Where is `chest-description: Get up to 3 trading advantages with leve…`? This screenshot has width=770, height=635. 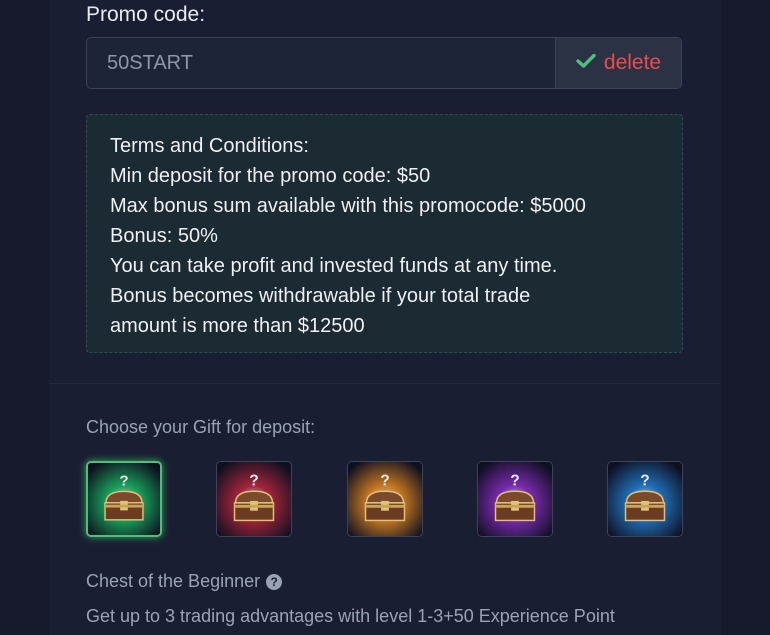 chest-description: Get up to 3 trading advantages with leve… is located at coordinates (350, 616).